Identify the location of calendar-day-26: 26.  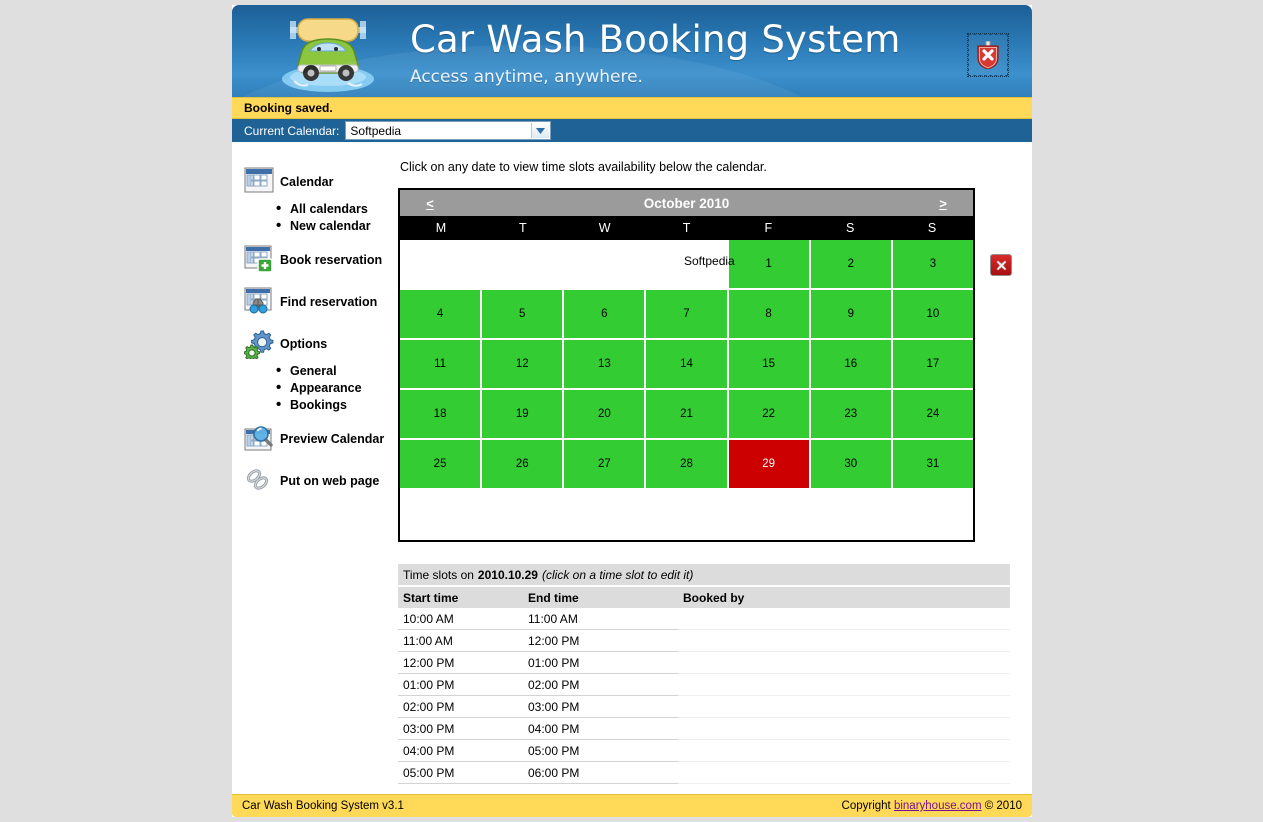
(523, 465).